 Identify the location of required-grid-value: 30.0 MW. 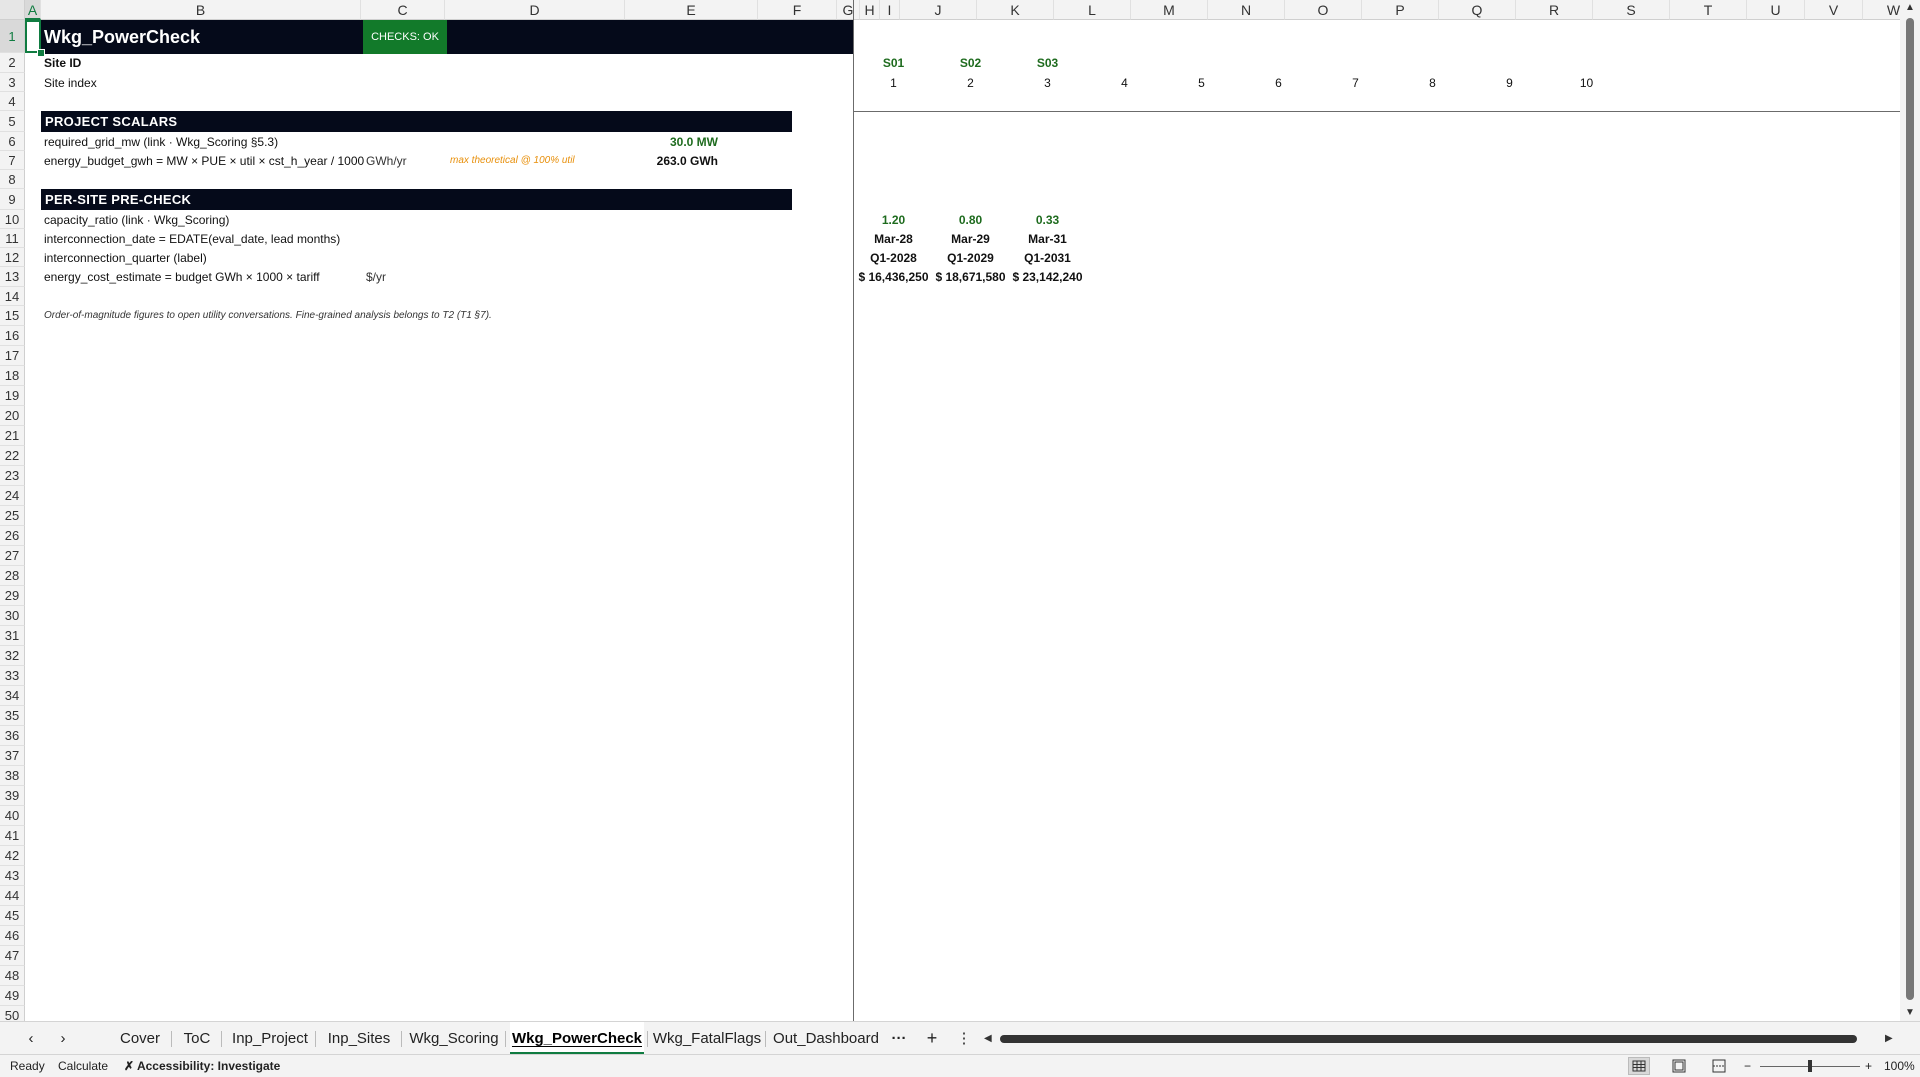
(674, 142).